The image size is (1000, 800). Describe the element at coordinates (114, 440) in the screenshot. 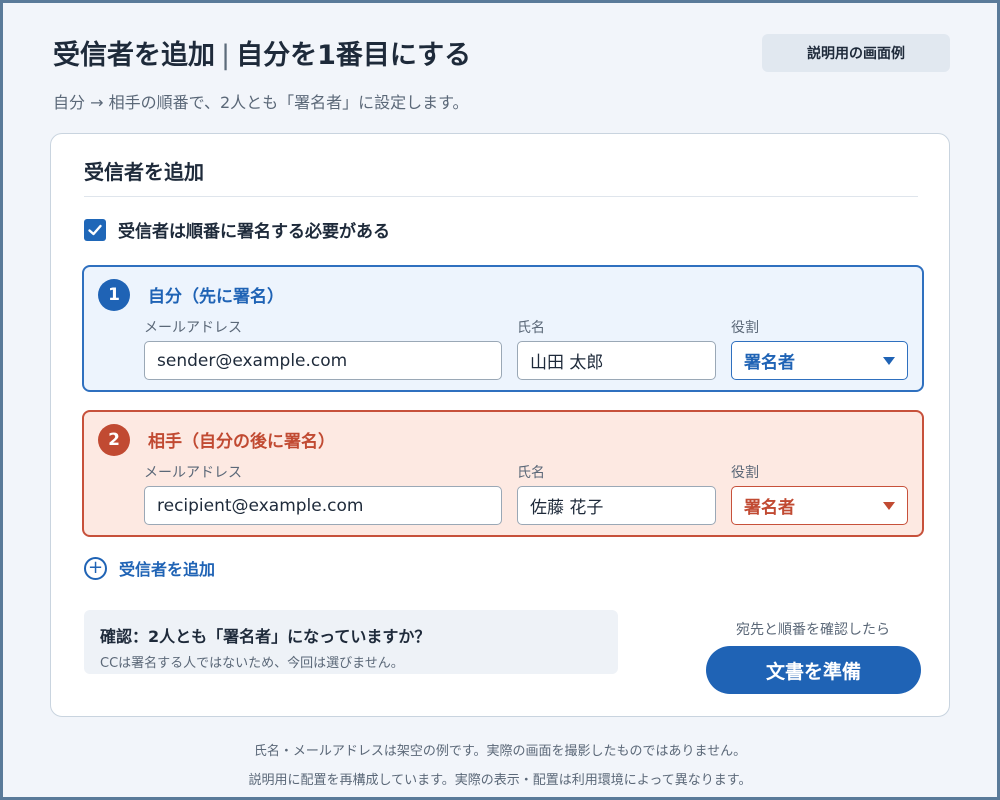

I see `recipient-number-badge: 2` at that location.